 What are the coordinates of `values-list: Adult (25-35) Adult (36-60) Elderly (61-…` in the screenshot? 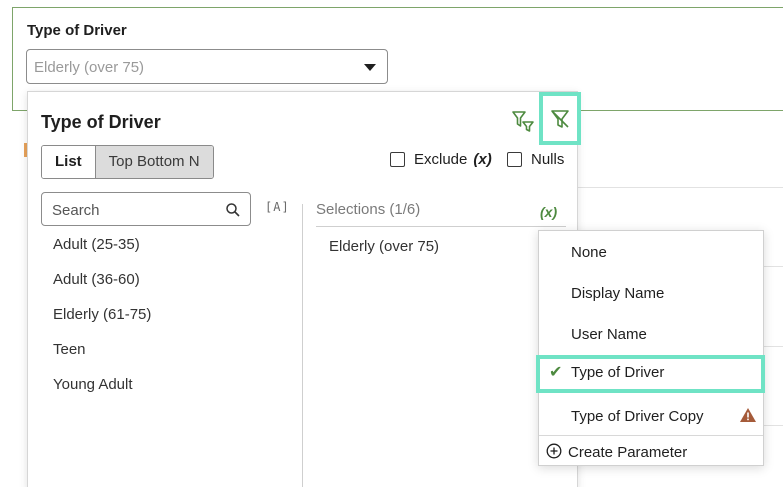 It's located at (102, 324).